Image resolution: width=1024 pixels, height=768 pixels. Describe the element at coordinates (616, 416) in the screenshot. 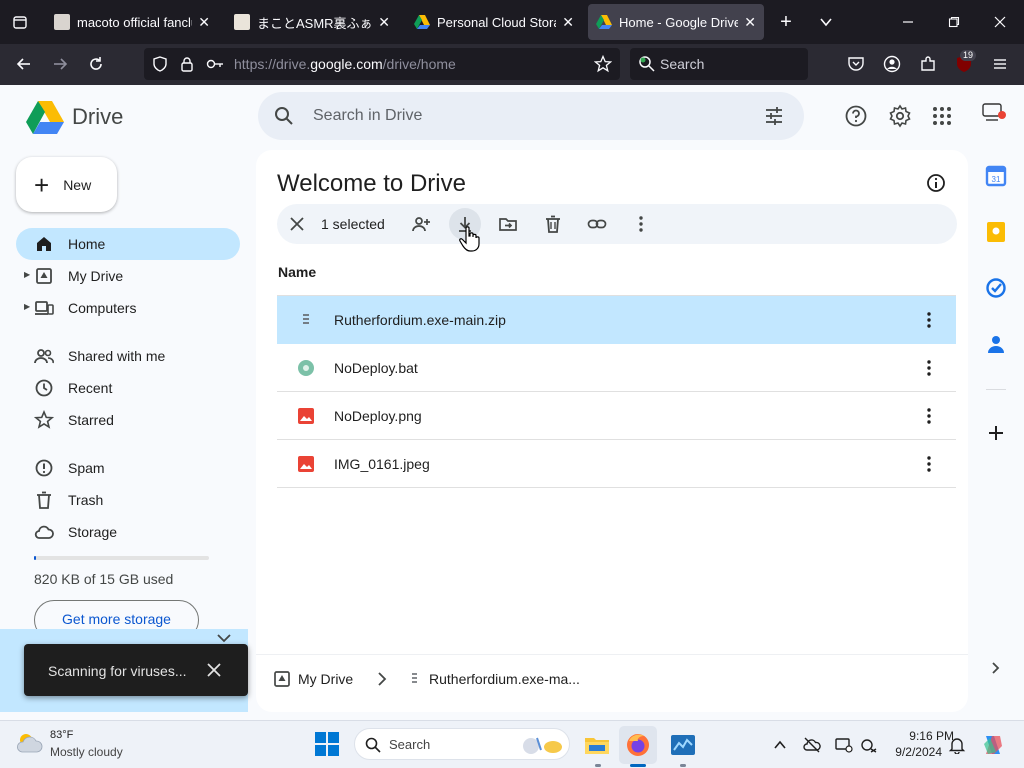

I see `file-row: NoDeploy.png` at that location.